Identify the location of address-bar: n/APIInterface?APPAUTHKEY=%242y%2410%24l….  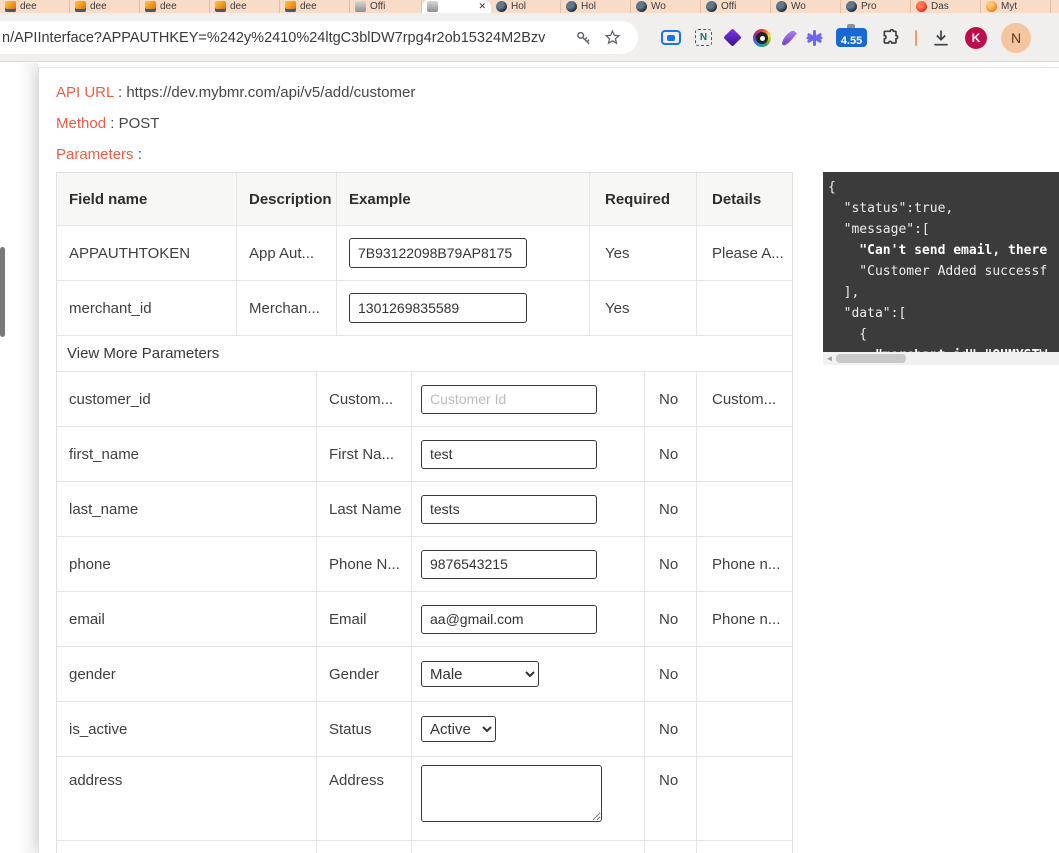
(319, 37).